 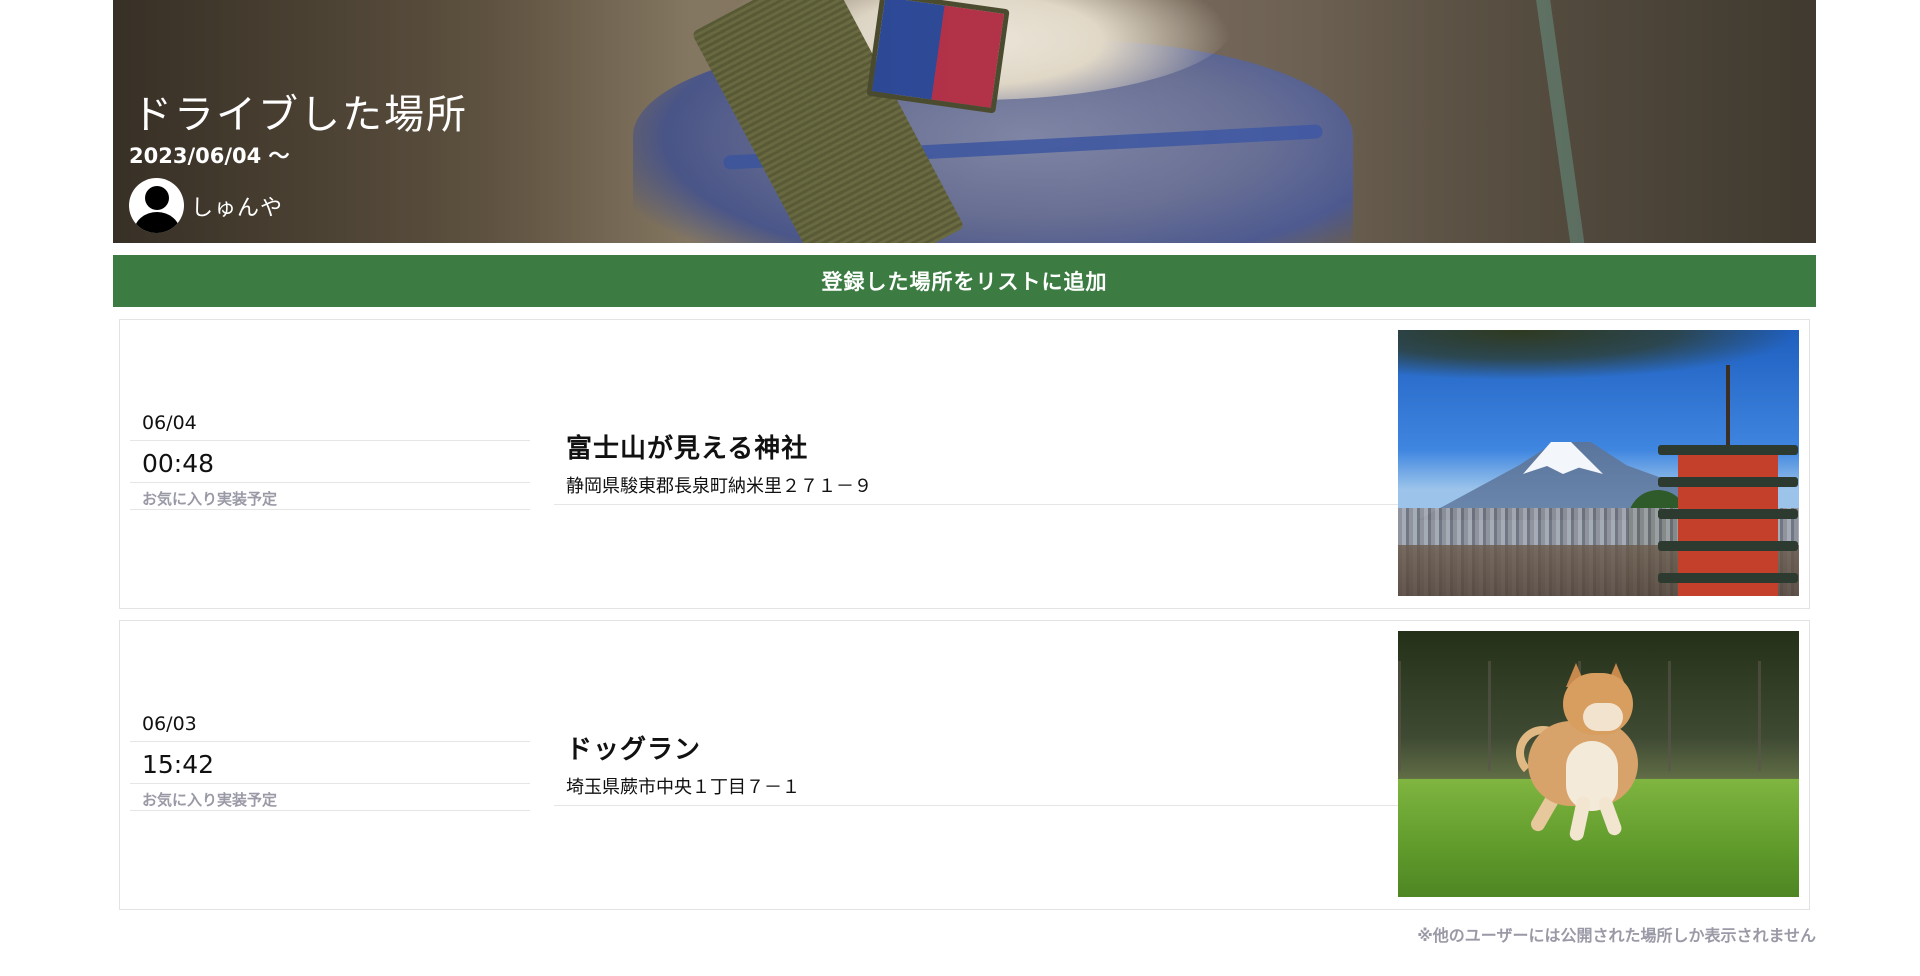 What do you see at coordinates (719, 486) in the screenshot?
I see `place-address: 静岡県駿東郡長泉町納米里２７１－９` at bounding box center [719, 486].